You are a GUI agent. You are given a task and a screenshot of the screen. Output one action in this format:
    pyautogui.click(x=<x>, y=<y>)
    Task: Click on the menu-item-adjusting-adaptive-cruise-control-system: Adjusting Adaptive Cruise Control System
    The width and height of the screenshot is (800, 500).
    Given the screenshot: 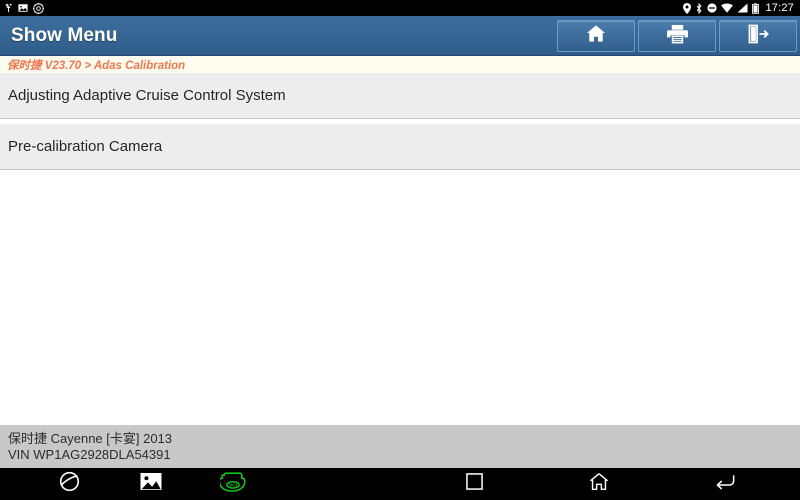 What is the action you would take?
    pyautogui.click(x=400, y=96)
    